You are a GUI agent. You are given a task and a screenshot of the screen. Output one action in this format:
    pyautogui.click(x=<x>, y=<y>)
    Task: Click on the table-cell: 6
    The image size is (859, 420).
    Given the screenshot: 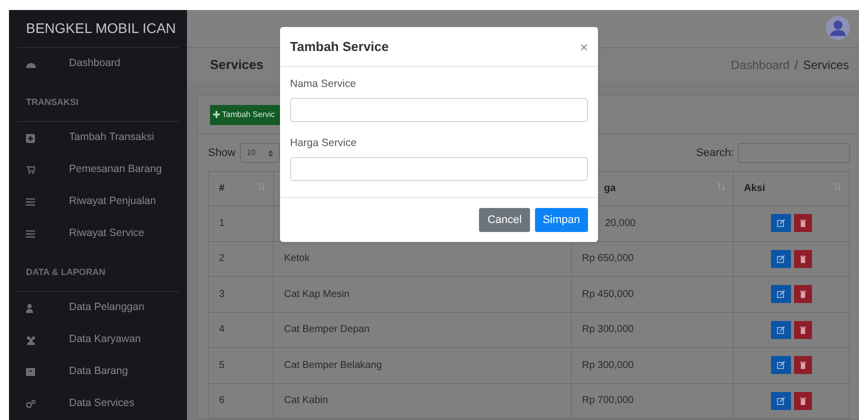 What is the action you would take?
    pyautogui.click(x=222, y=400)
    